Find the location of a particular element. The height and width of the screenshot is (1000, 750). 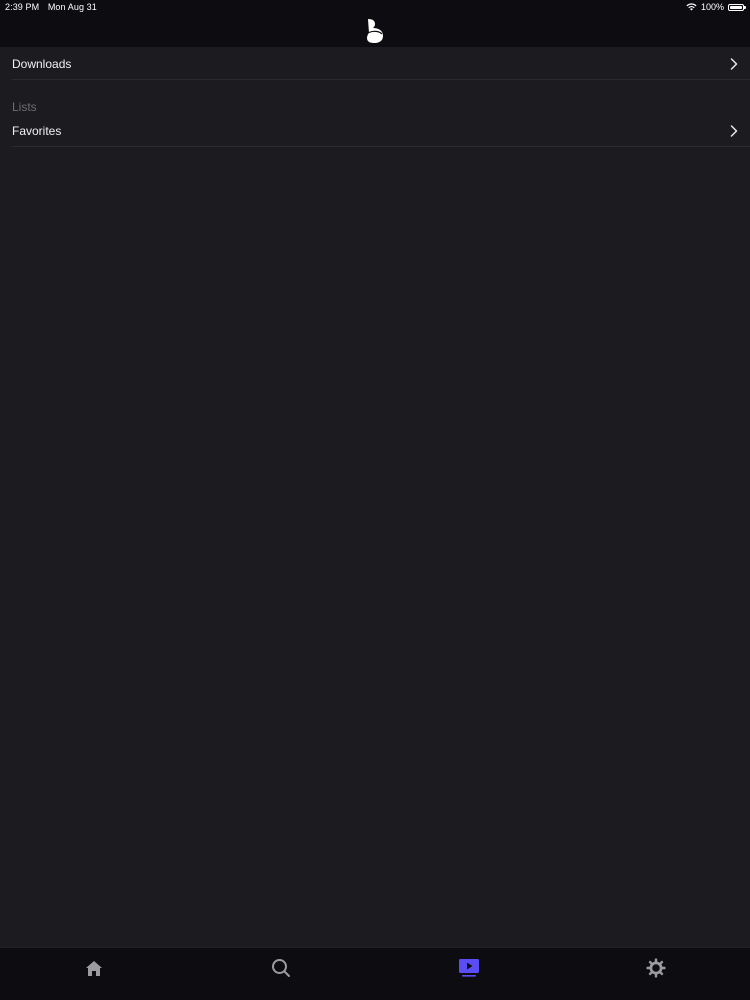

tab-library is located at coordinates (469, 968).